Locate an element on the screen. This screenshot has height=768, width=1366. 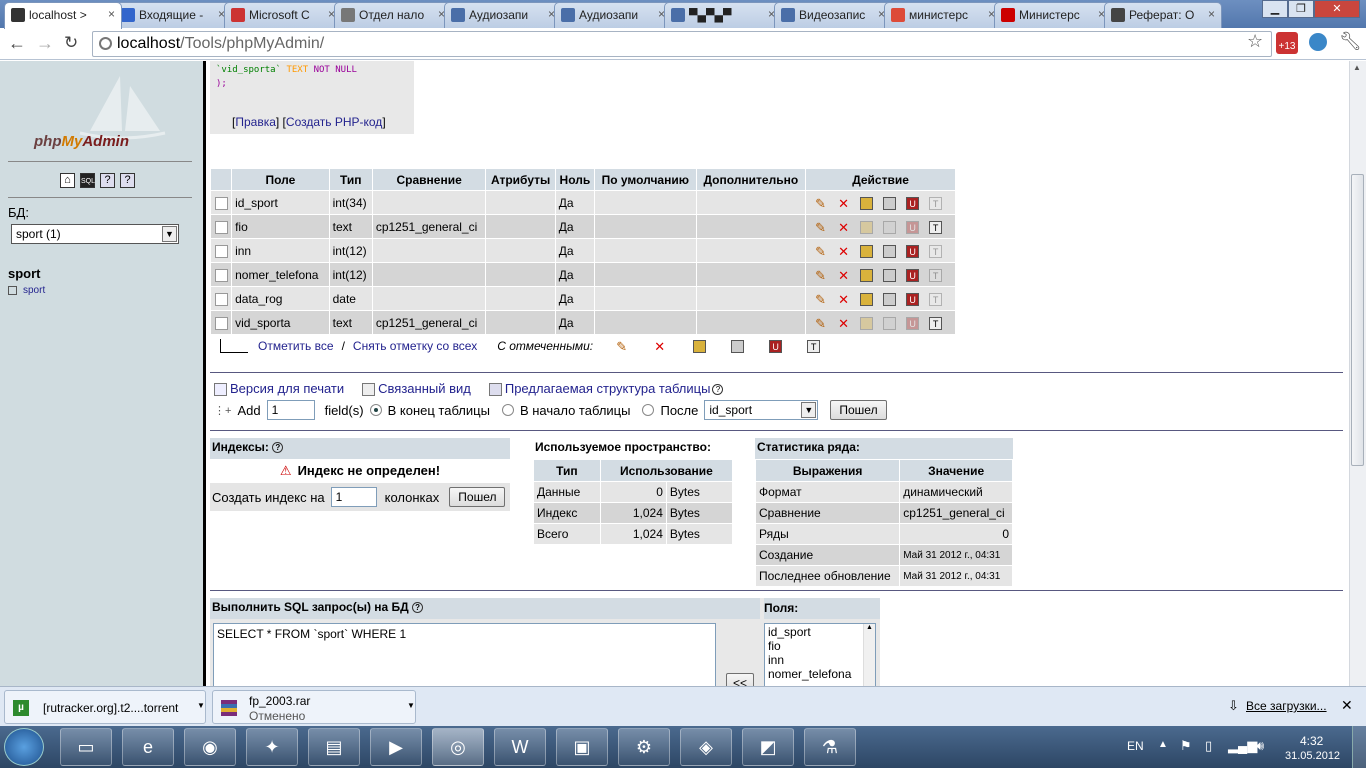
bulk-edit-icon: ✎ is located at coordinates (621, 346).